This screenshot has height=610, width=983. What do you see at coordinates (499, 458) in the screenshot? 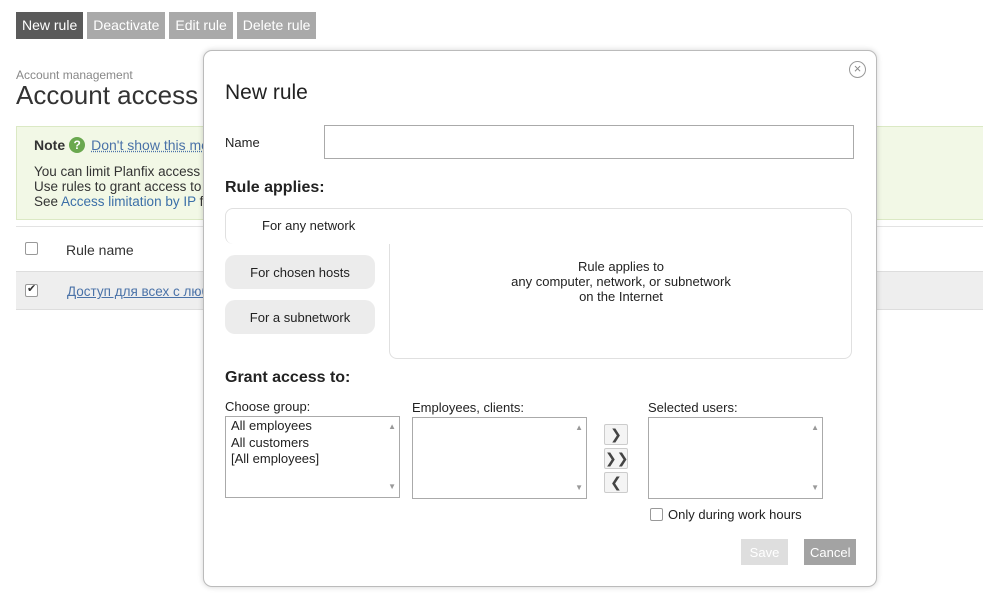
I see `employees-listbox: ▲ ▼` at bounding box center [499, 458].